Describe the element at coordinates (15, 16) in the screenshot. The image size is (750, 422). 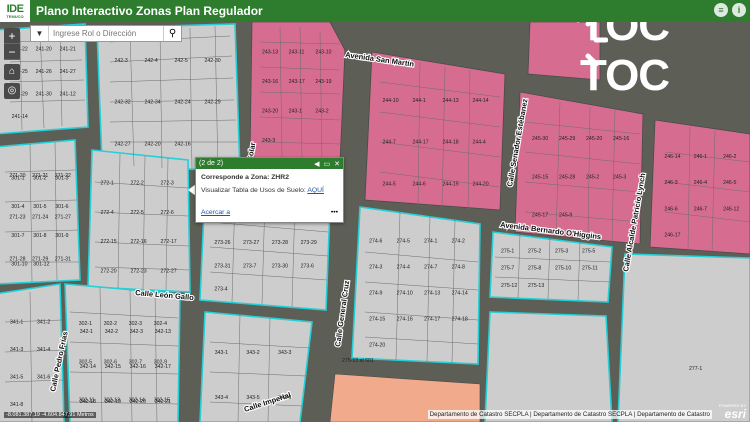
I see `logo-subtext: TEMUCO` at that location.